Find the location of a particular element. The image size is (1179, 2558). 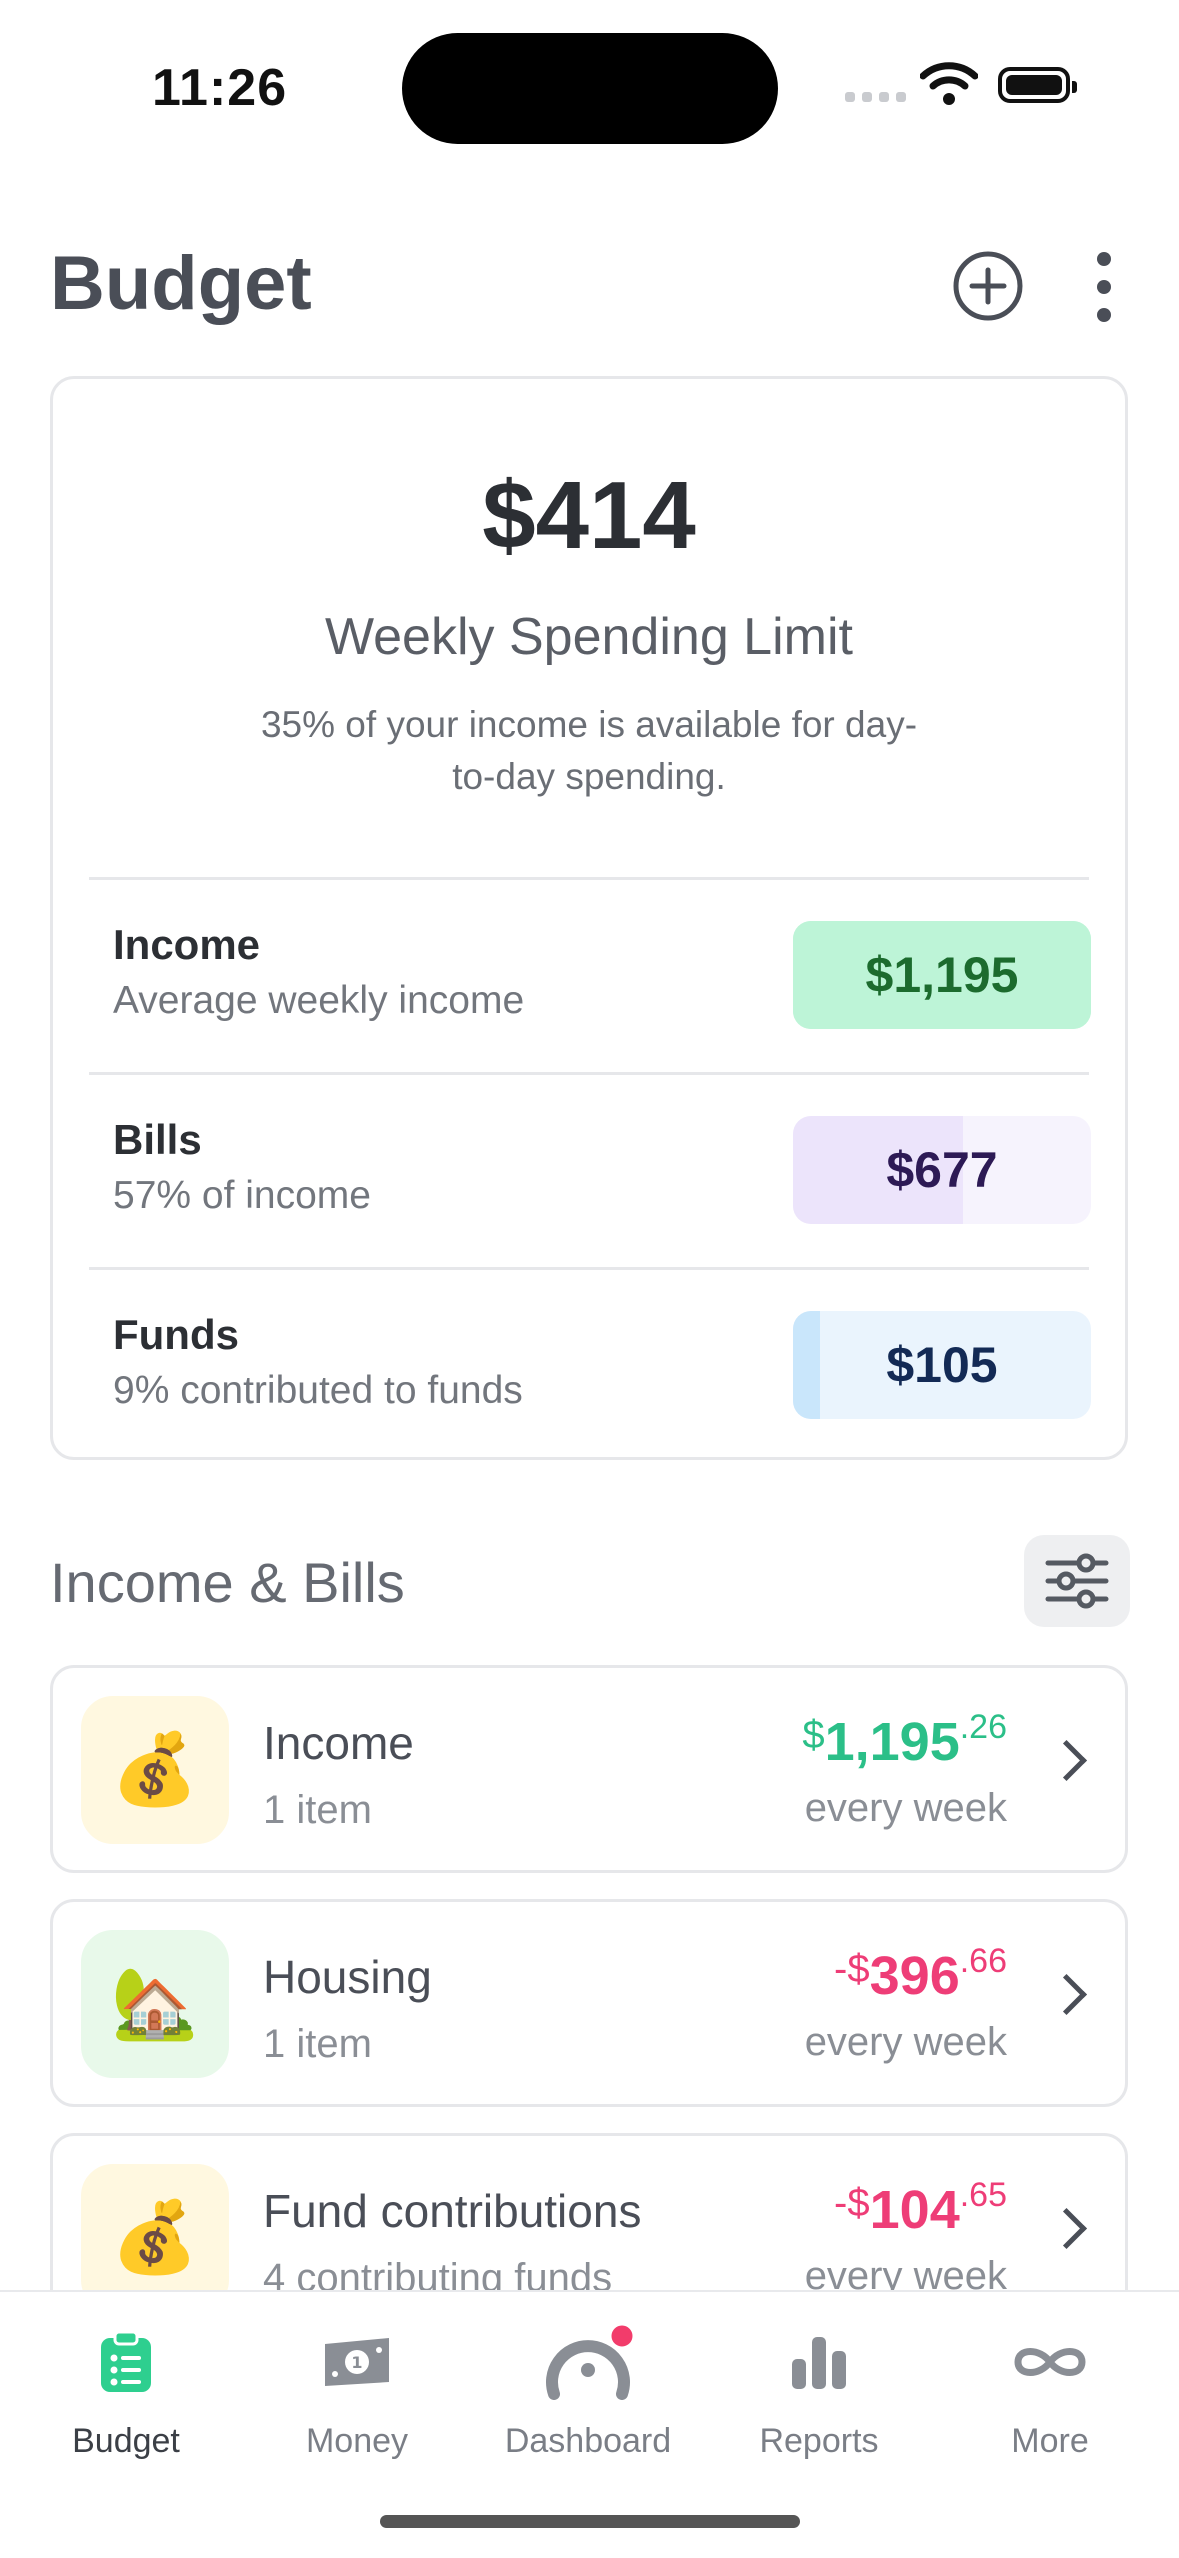

sliders-icon is located at coordinates (1077, 1581).